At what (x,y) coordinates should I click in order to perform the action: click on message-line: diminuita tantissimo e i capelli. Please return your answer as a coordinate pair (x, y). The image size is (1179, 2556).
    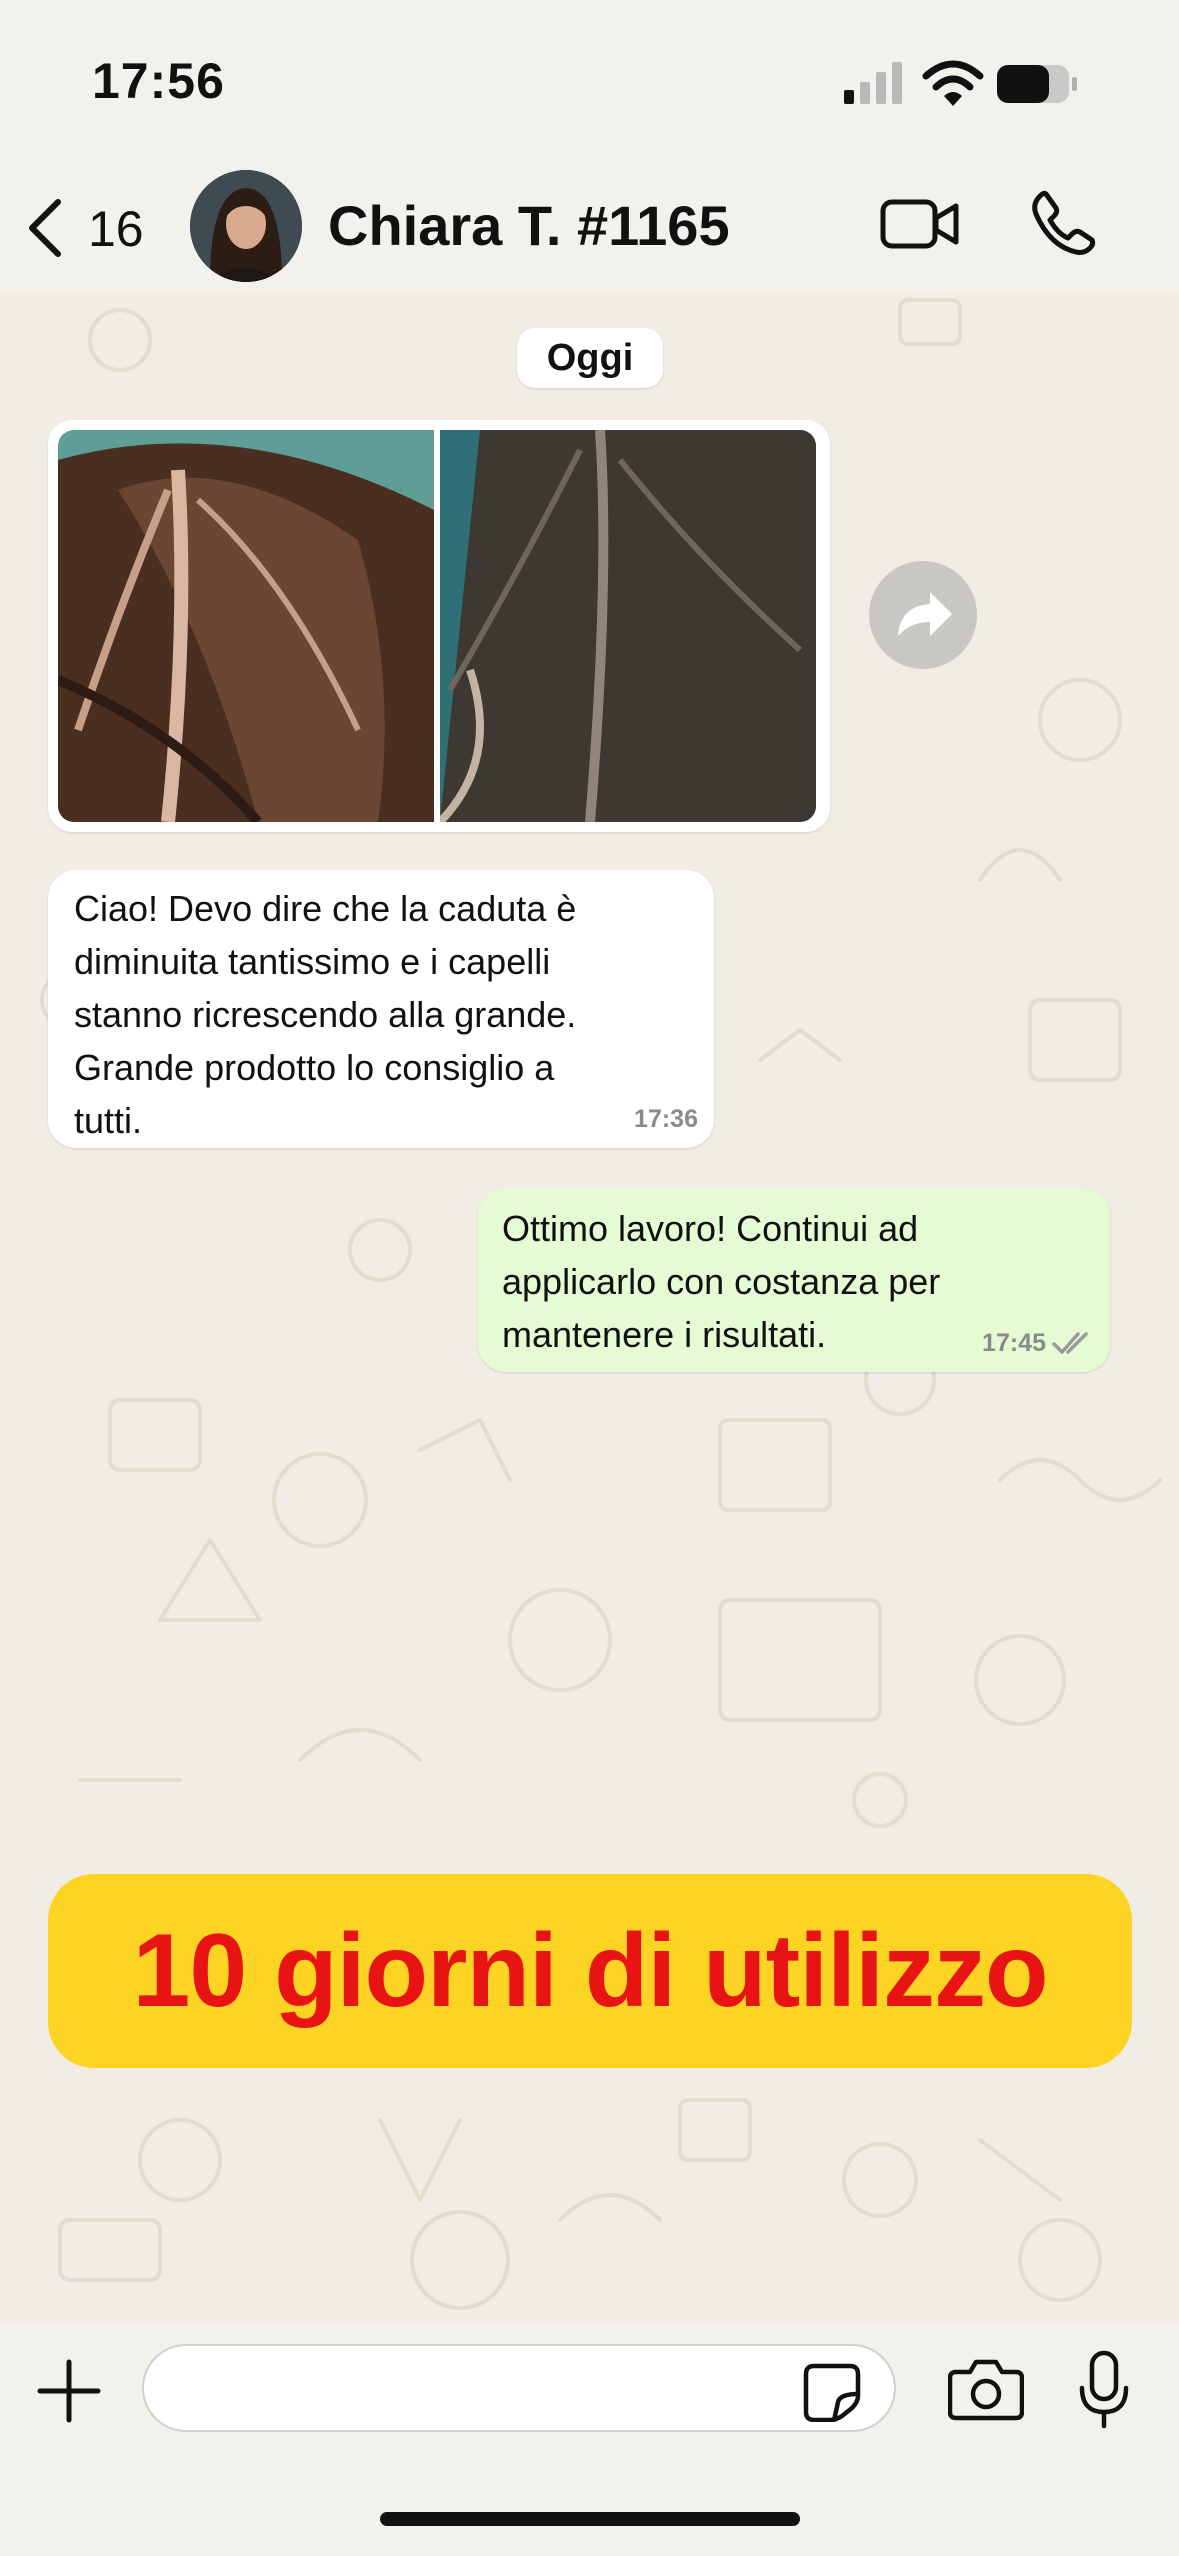
    Looking at the image, I should click on (312, 961).